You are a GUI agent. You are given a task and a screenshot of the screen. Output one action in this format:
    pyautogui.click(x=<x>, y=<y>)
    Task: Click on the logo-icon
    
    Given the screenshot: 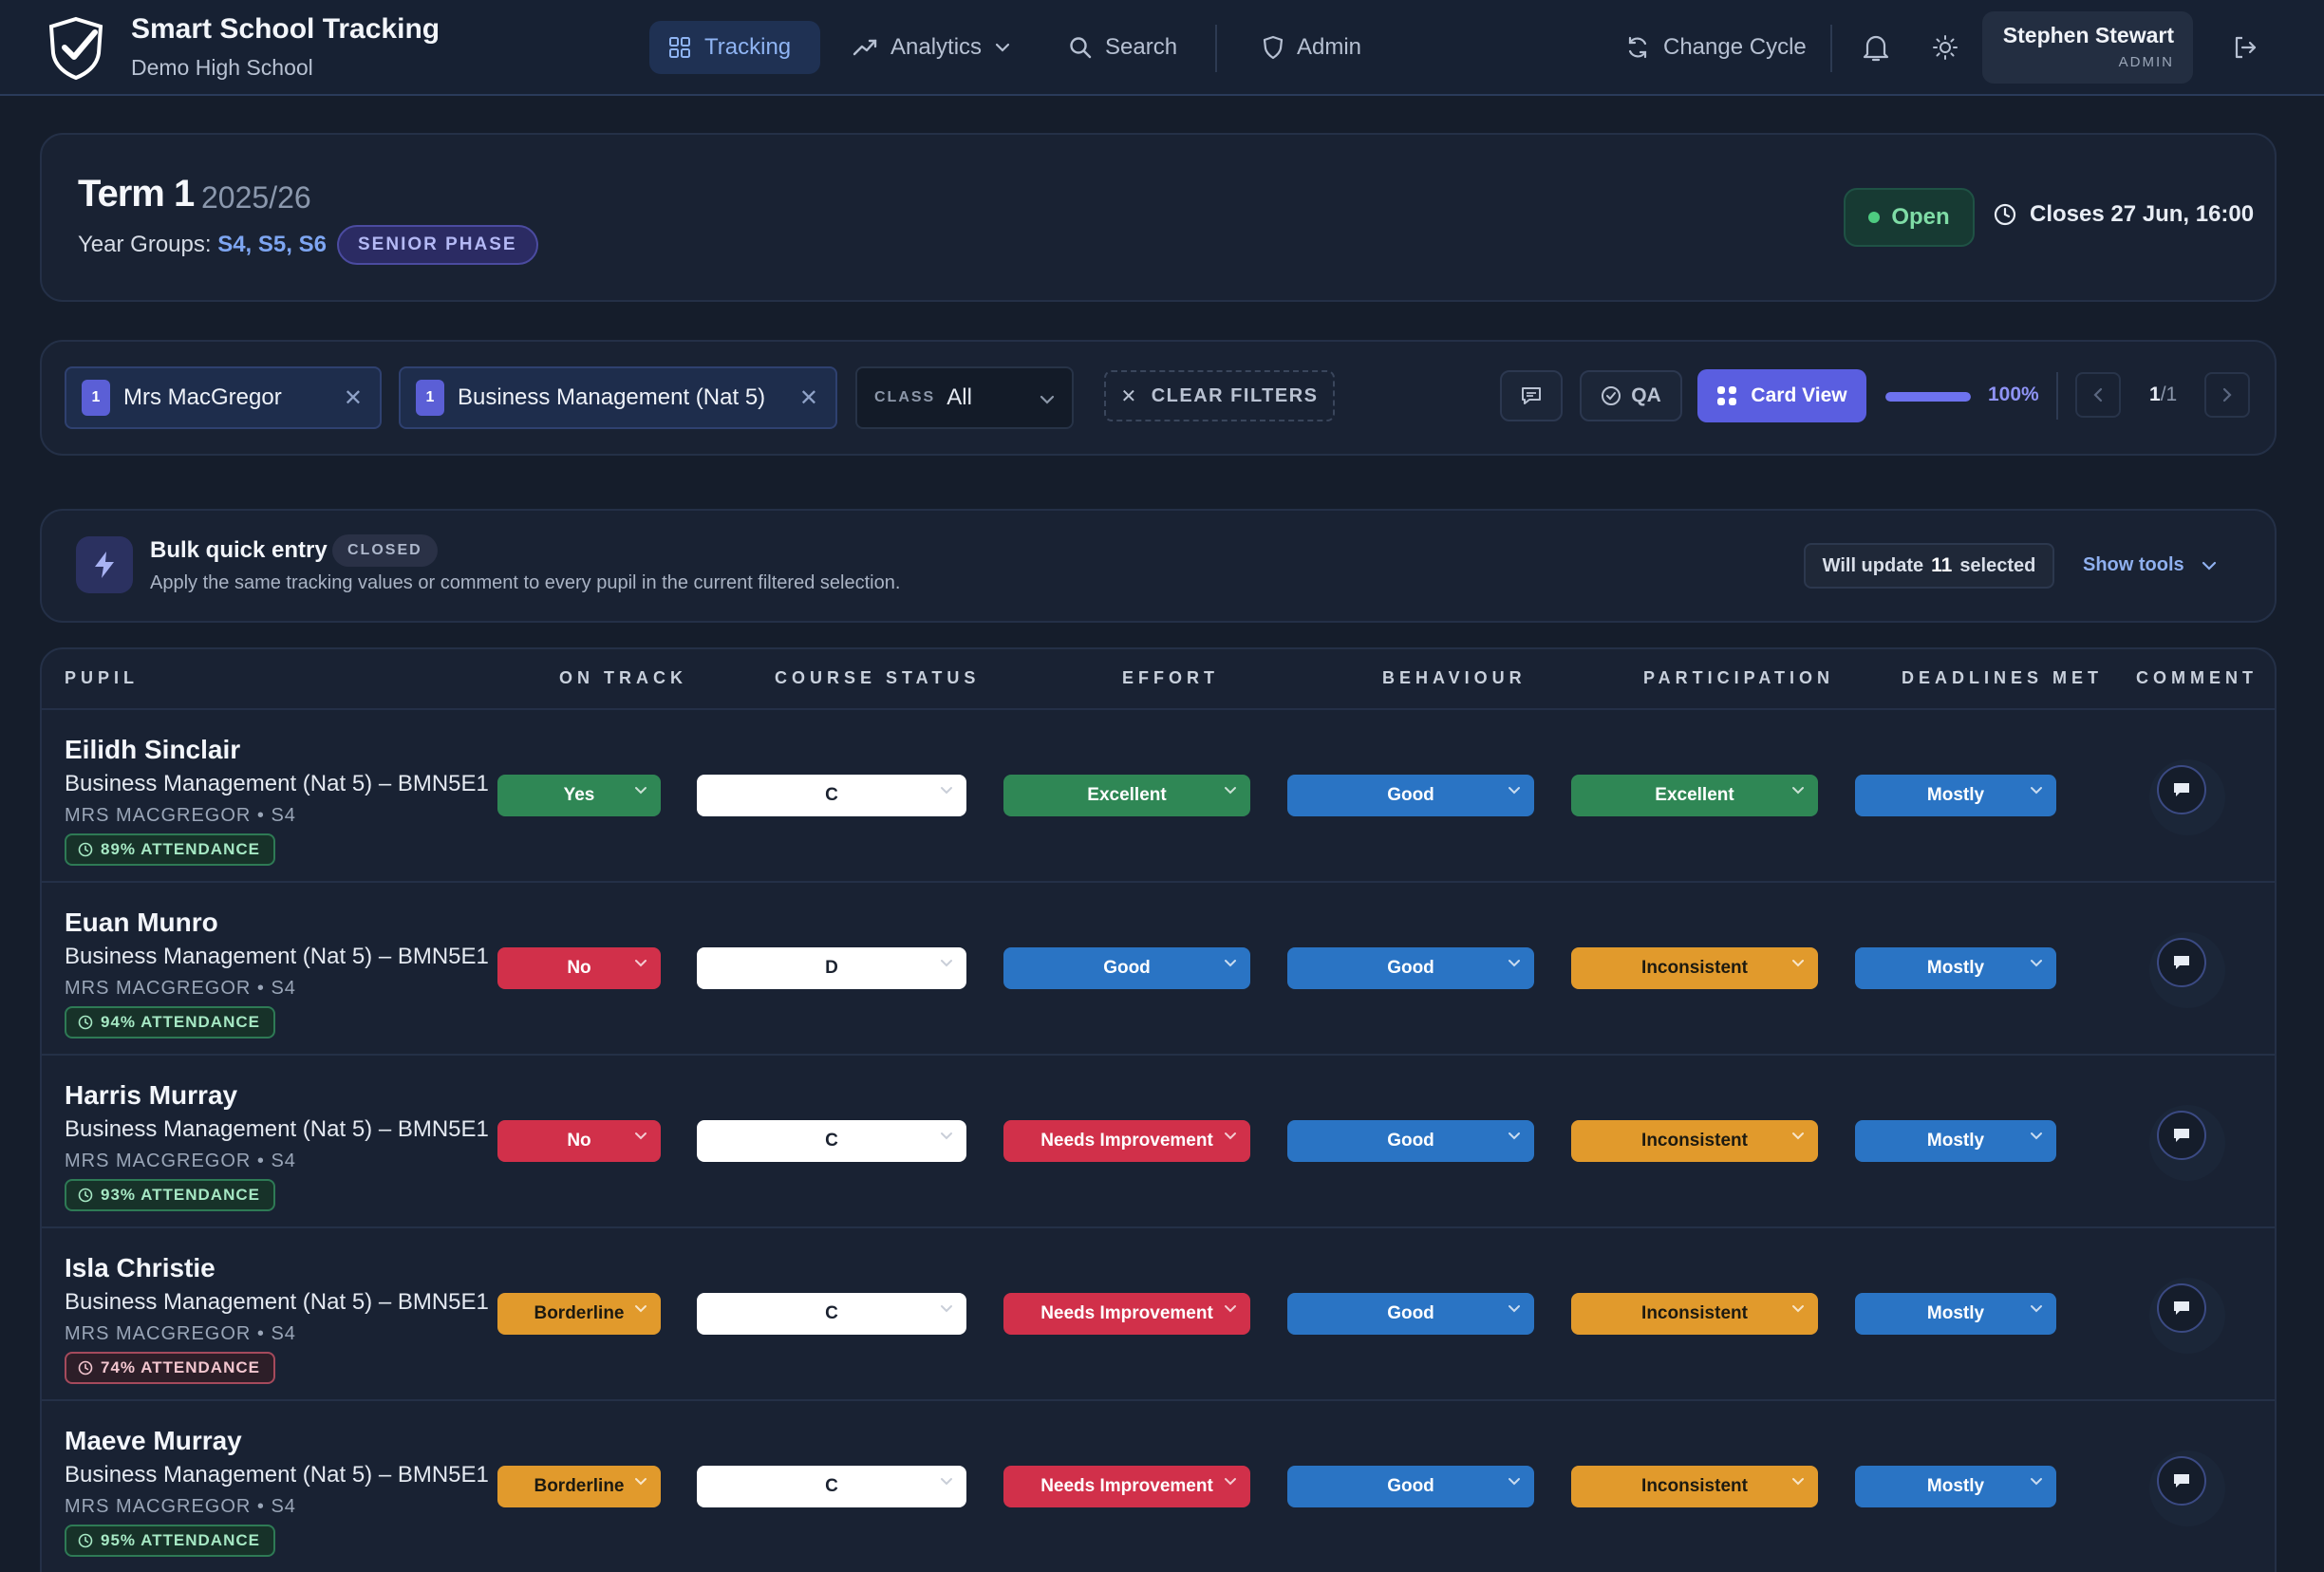 What is the action you would take?
    pyautogui.click(x=76, y=48)
    